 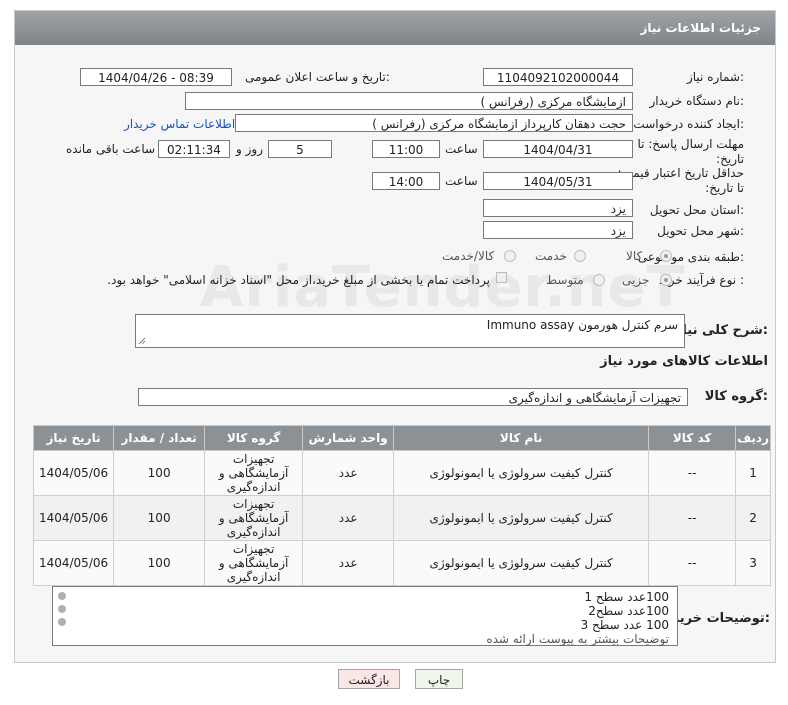 I want to click on announce-field: 1404/04/26 - 08:39, so click(x=156, y=77).